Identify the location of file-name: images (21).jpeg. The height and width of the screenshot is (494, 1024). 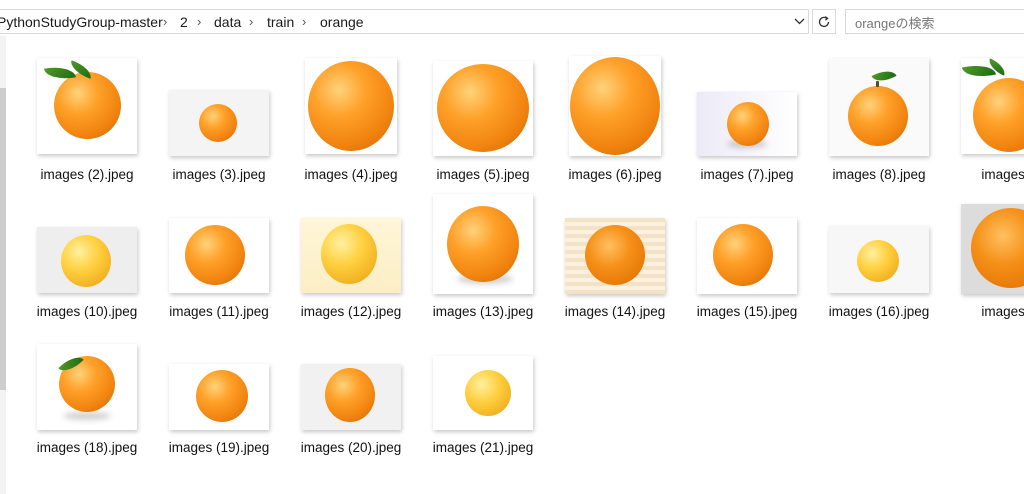
(483, 447).